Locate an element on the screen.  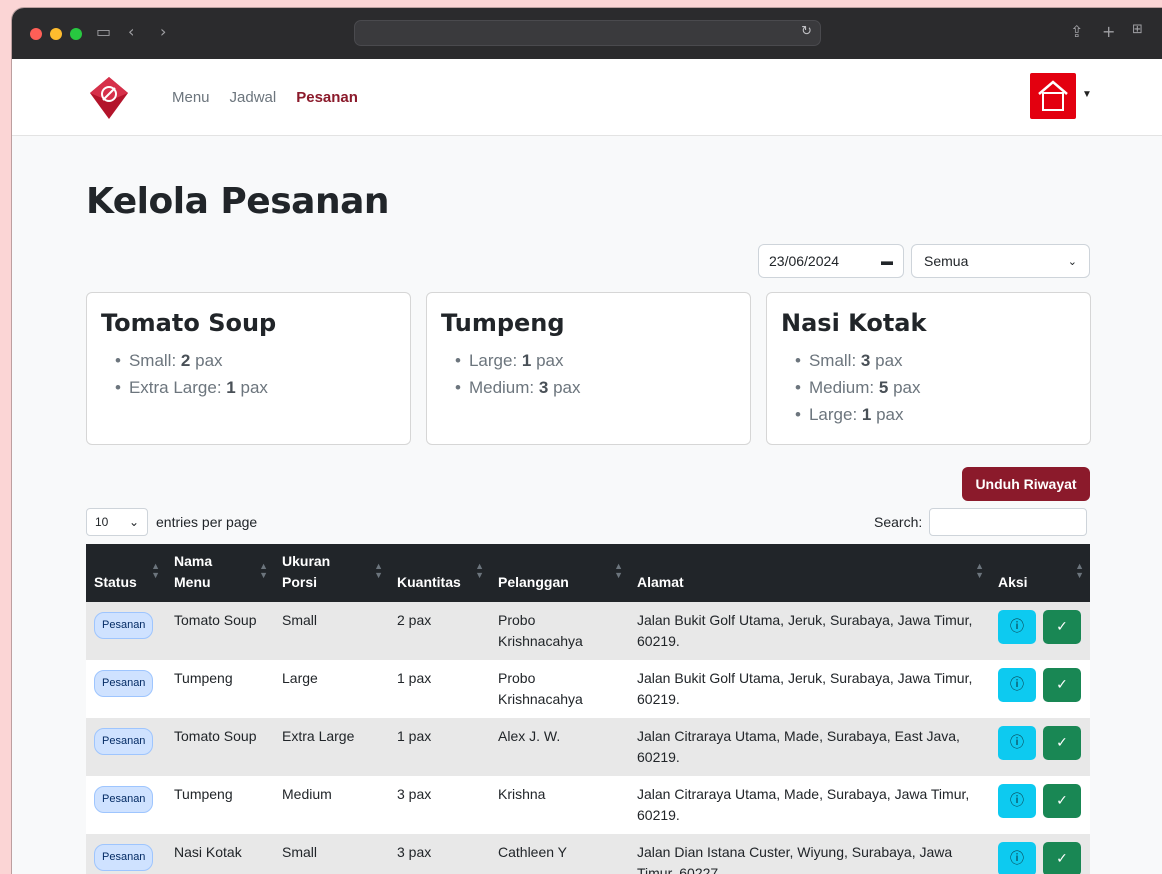
cell-menu: Tumpeng is located at coordinates (203, 678).